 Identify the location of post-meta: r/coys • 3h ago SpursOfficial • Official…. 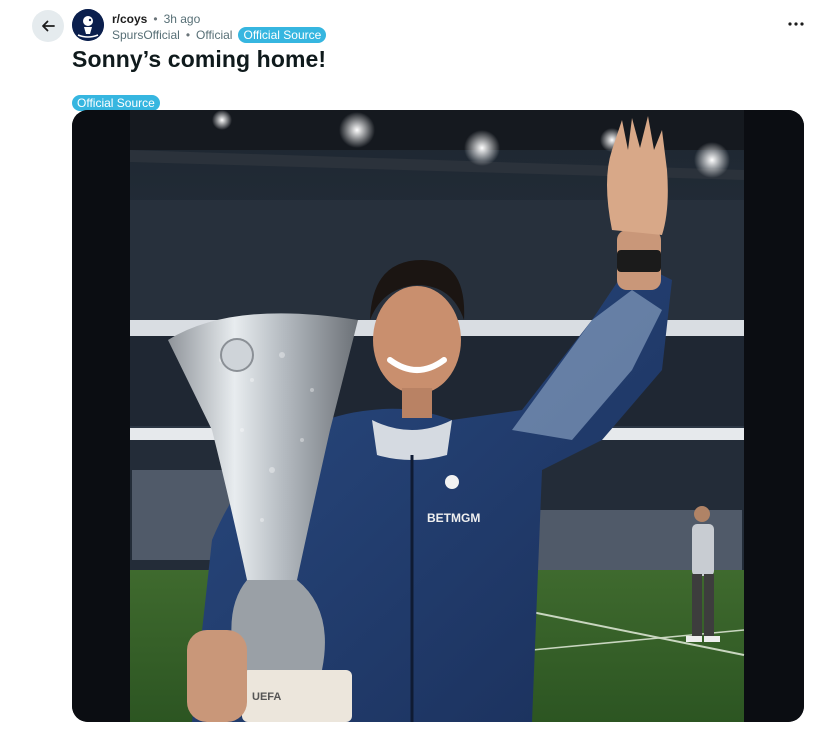
(219, 27).